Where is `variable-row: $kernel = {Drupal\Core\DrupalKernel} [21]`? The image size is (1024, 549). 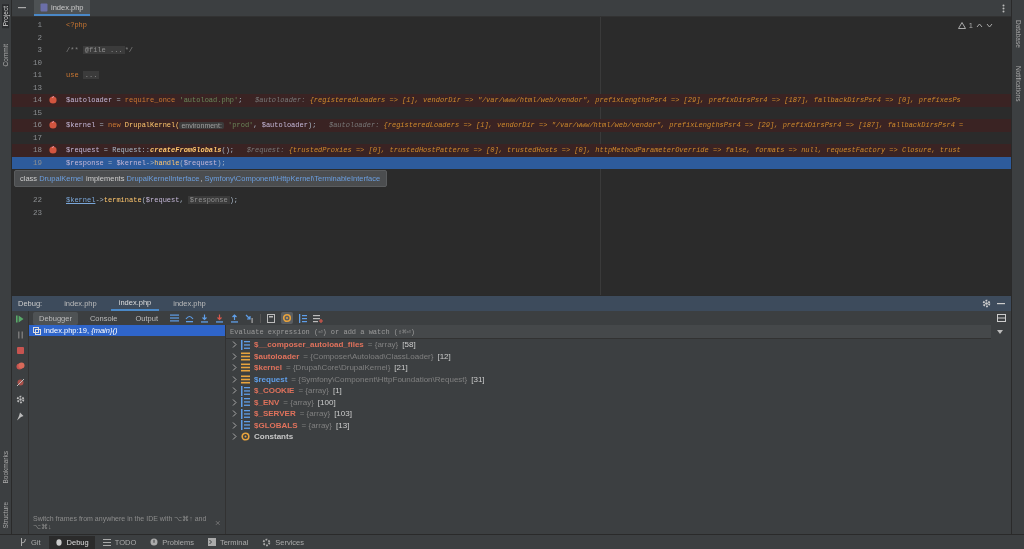 variable-row: $kernel = {Drupal\Core\DrupalKernel} [21] is located at coordinates (618, 368).